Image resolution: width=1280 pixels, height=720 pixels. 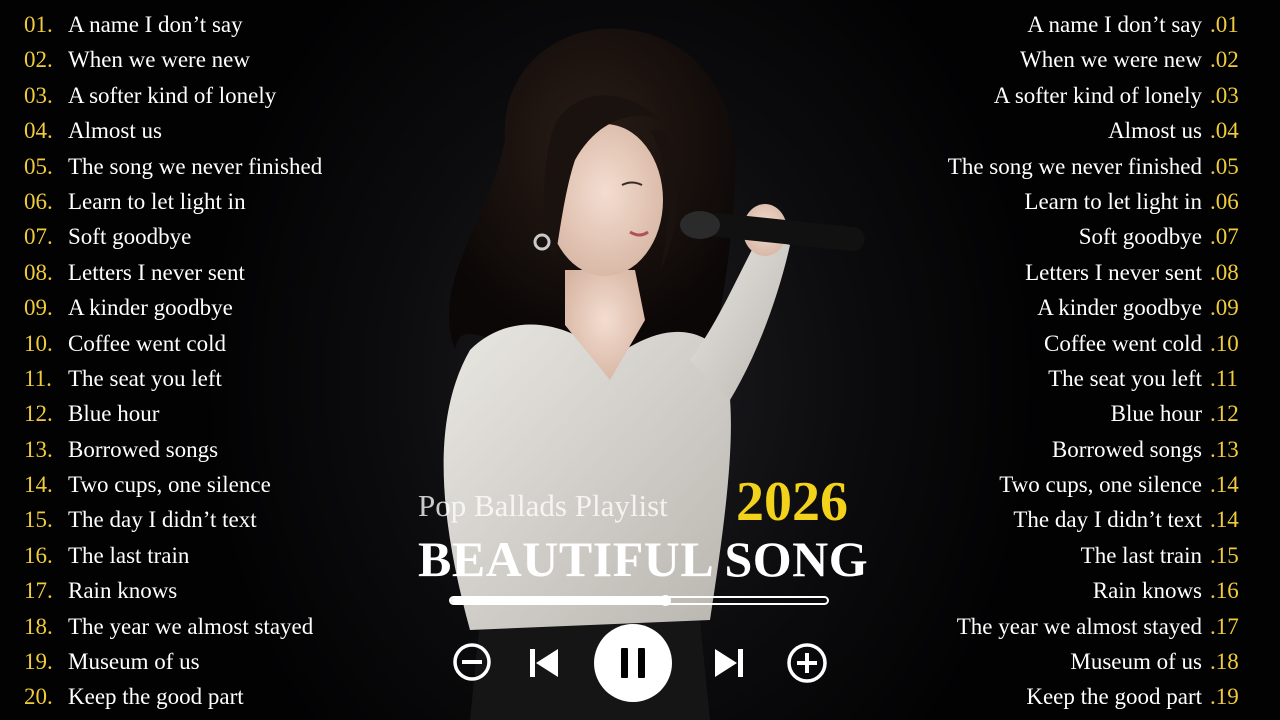 What do you see at coordinates (633, 663) in the screenshot?
I see `pause-icon` at bounding box center [633, 663].